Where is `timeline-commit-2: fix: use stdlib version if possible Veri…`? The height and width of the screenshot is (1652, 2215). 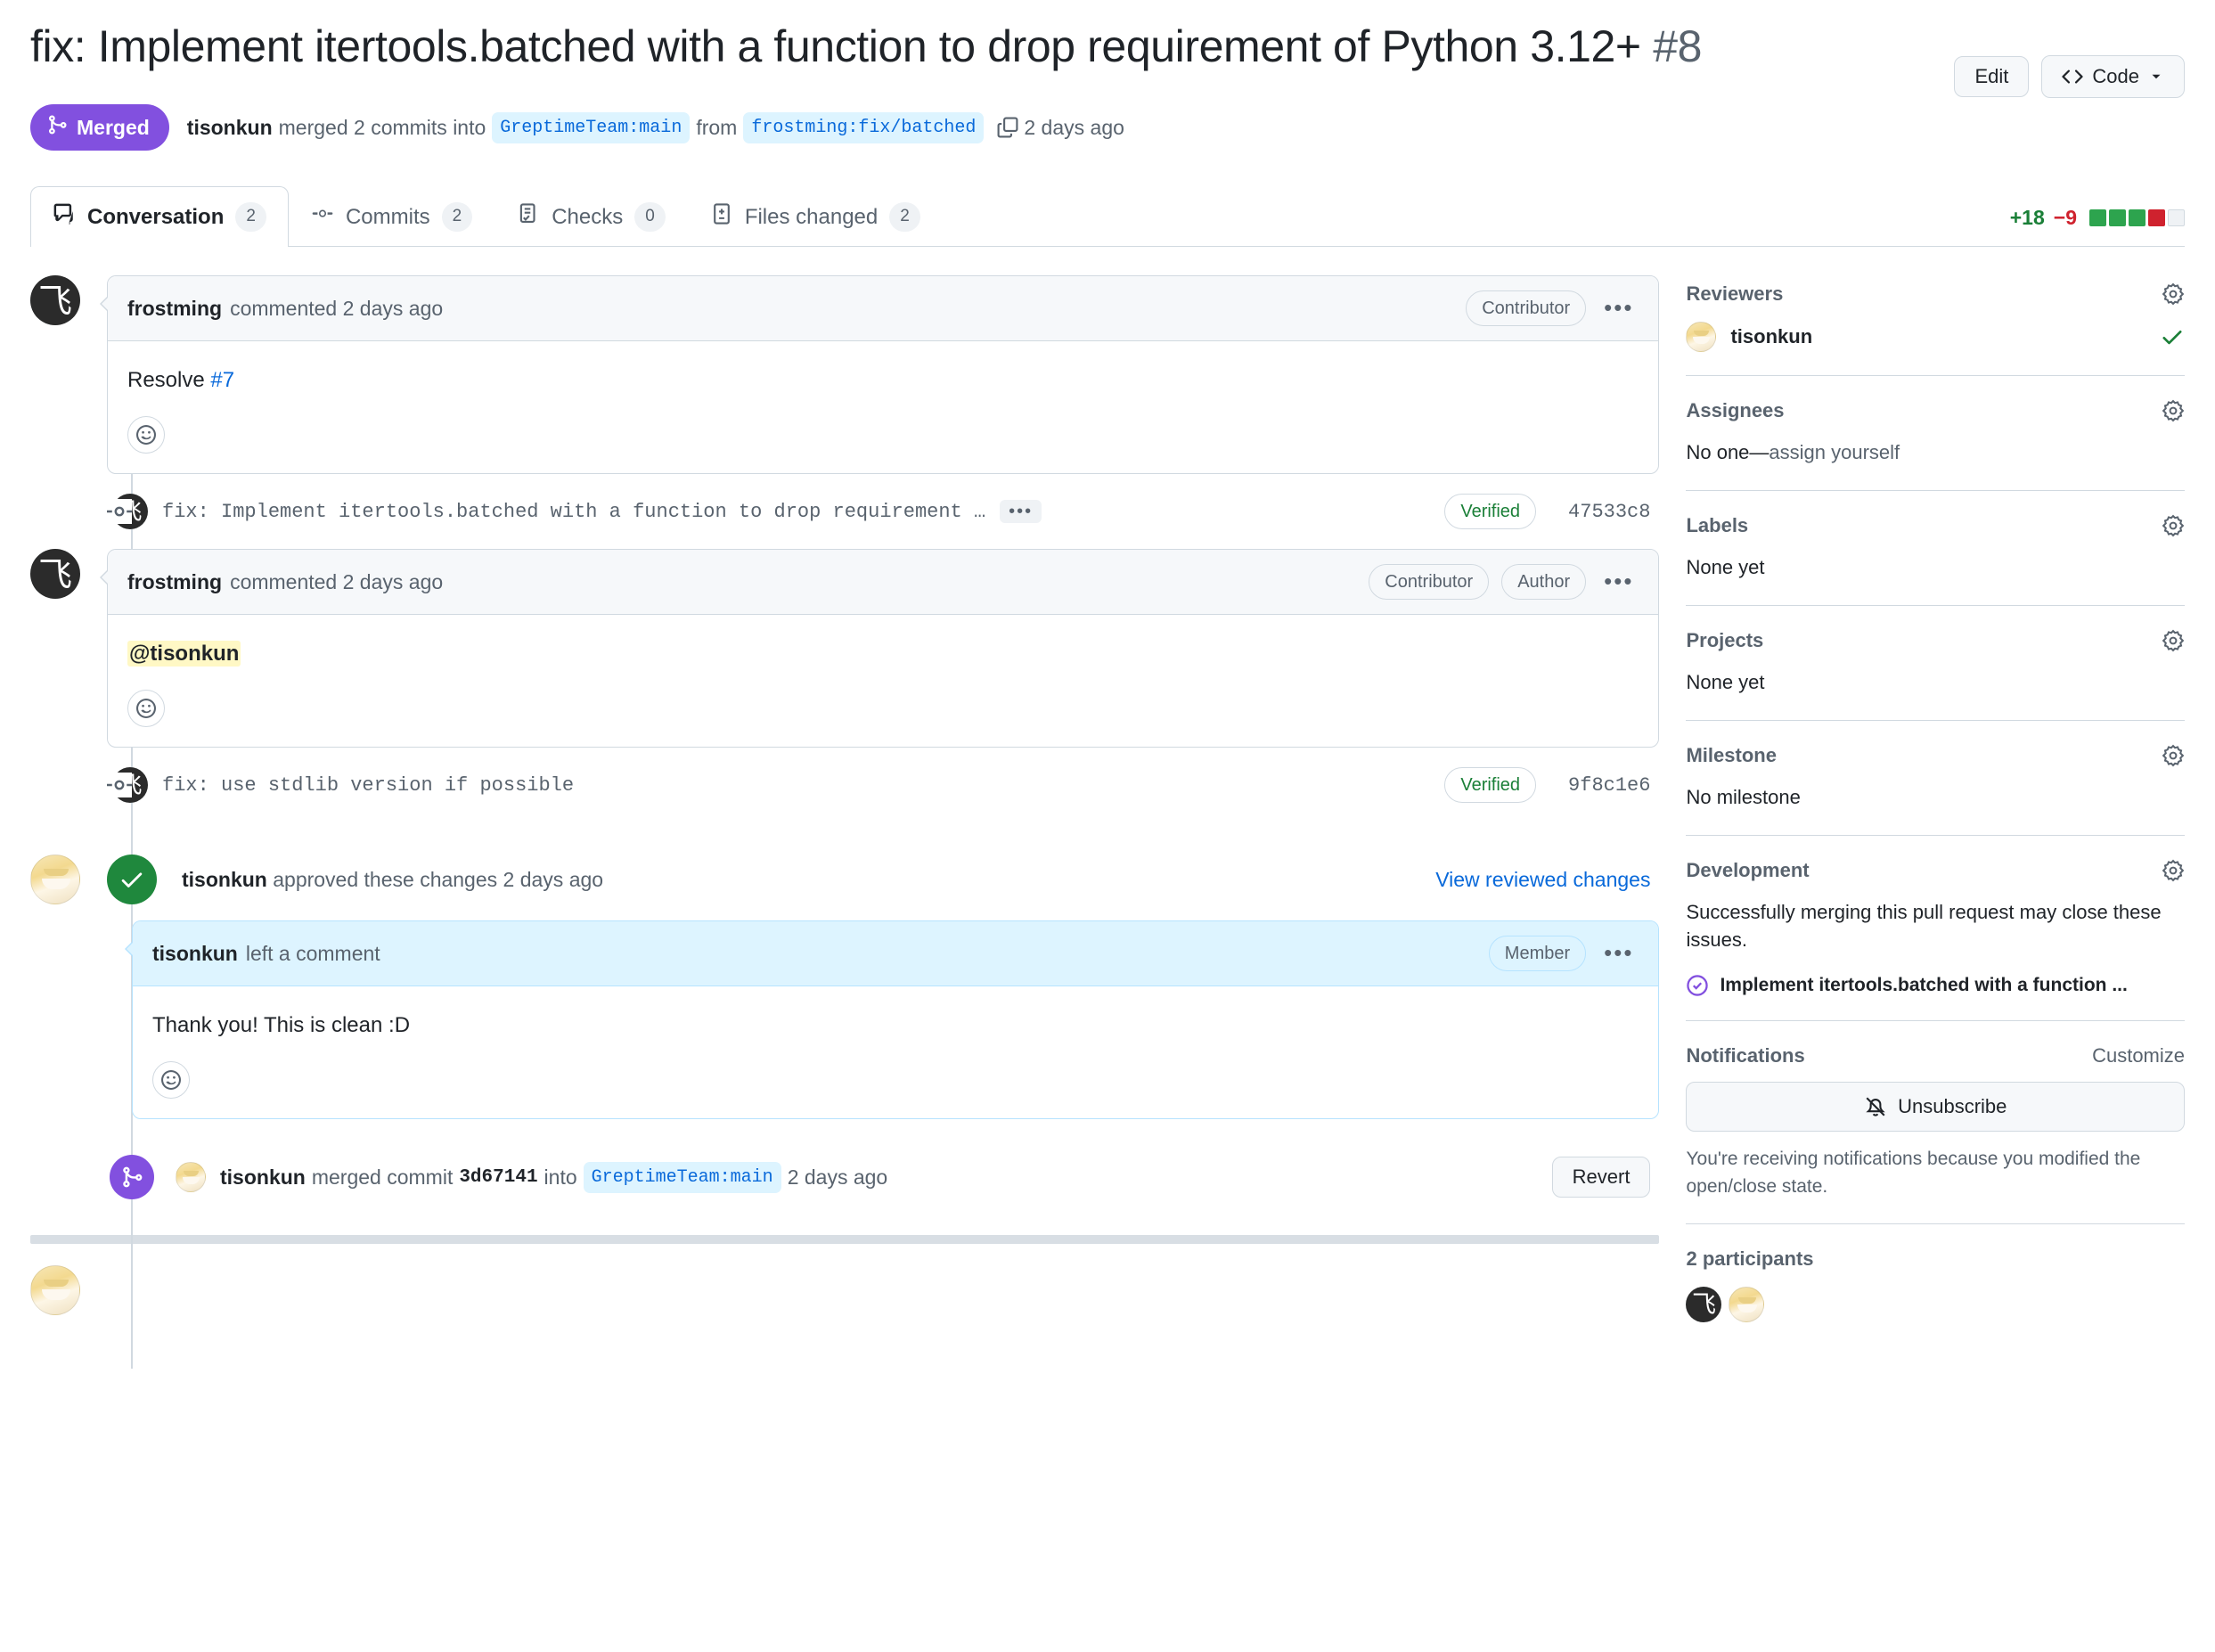 timeline-commit-2: fix: use stdlib version if possible Veri… is located at coordinates (845, 785).